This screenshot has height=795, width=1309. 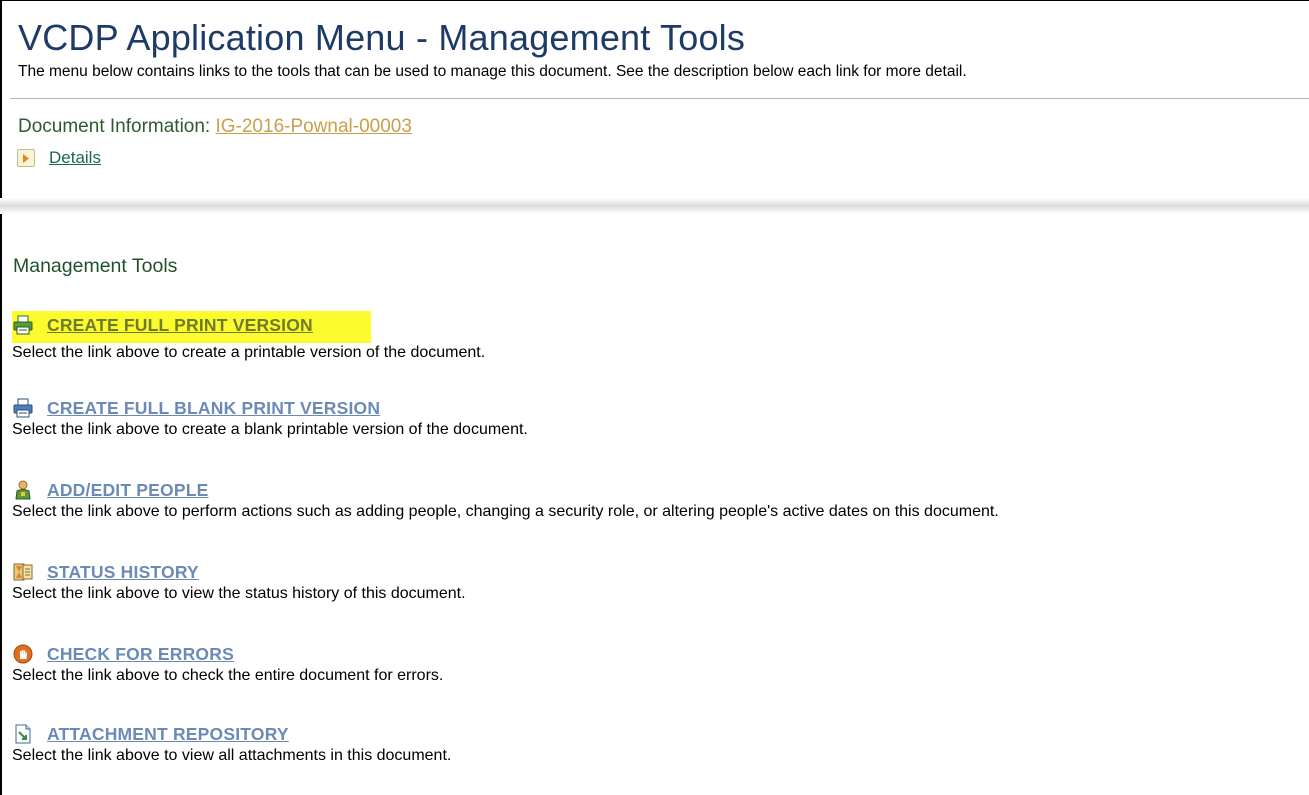 What do you see at coordinates (23, 325) in the screenshot?
I see `printer-green-icon` at bounding box center [23, 325].